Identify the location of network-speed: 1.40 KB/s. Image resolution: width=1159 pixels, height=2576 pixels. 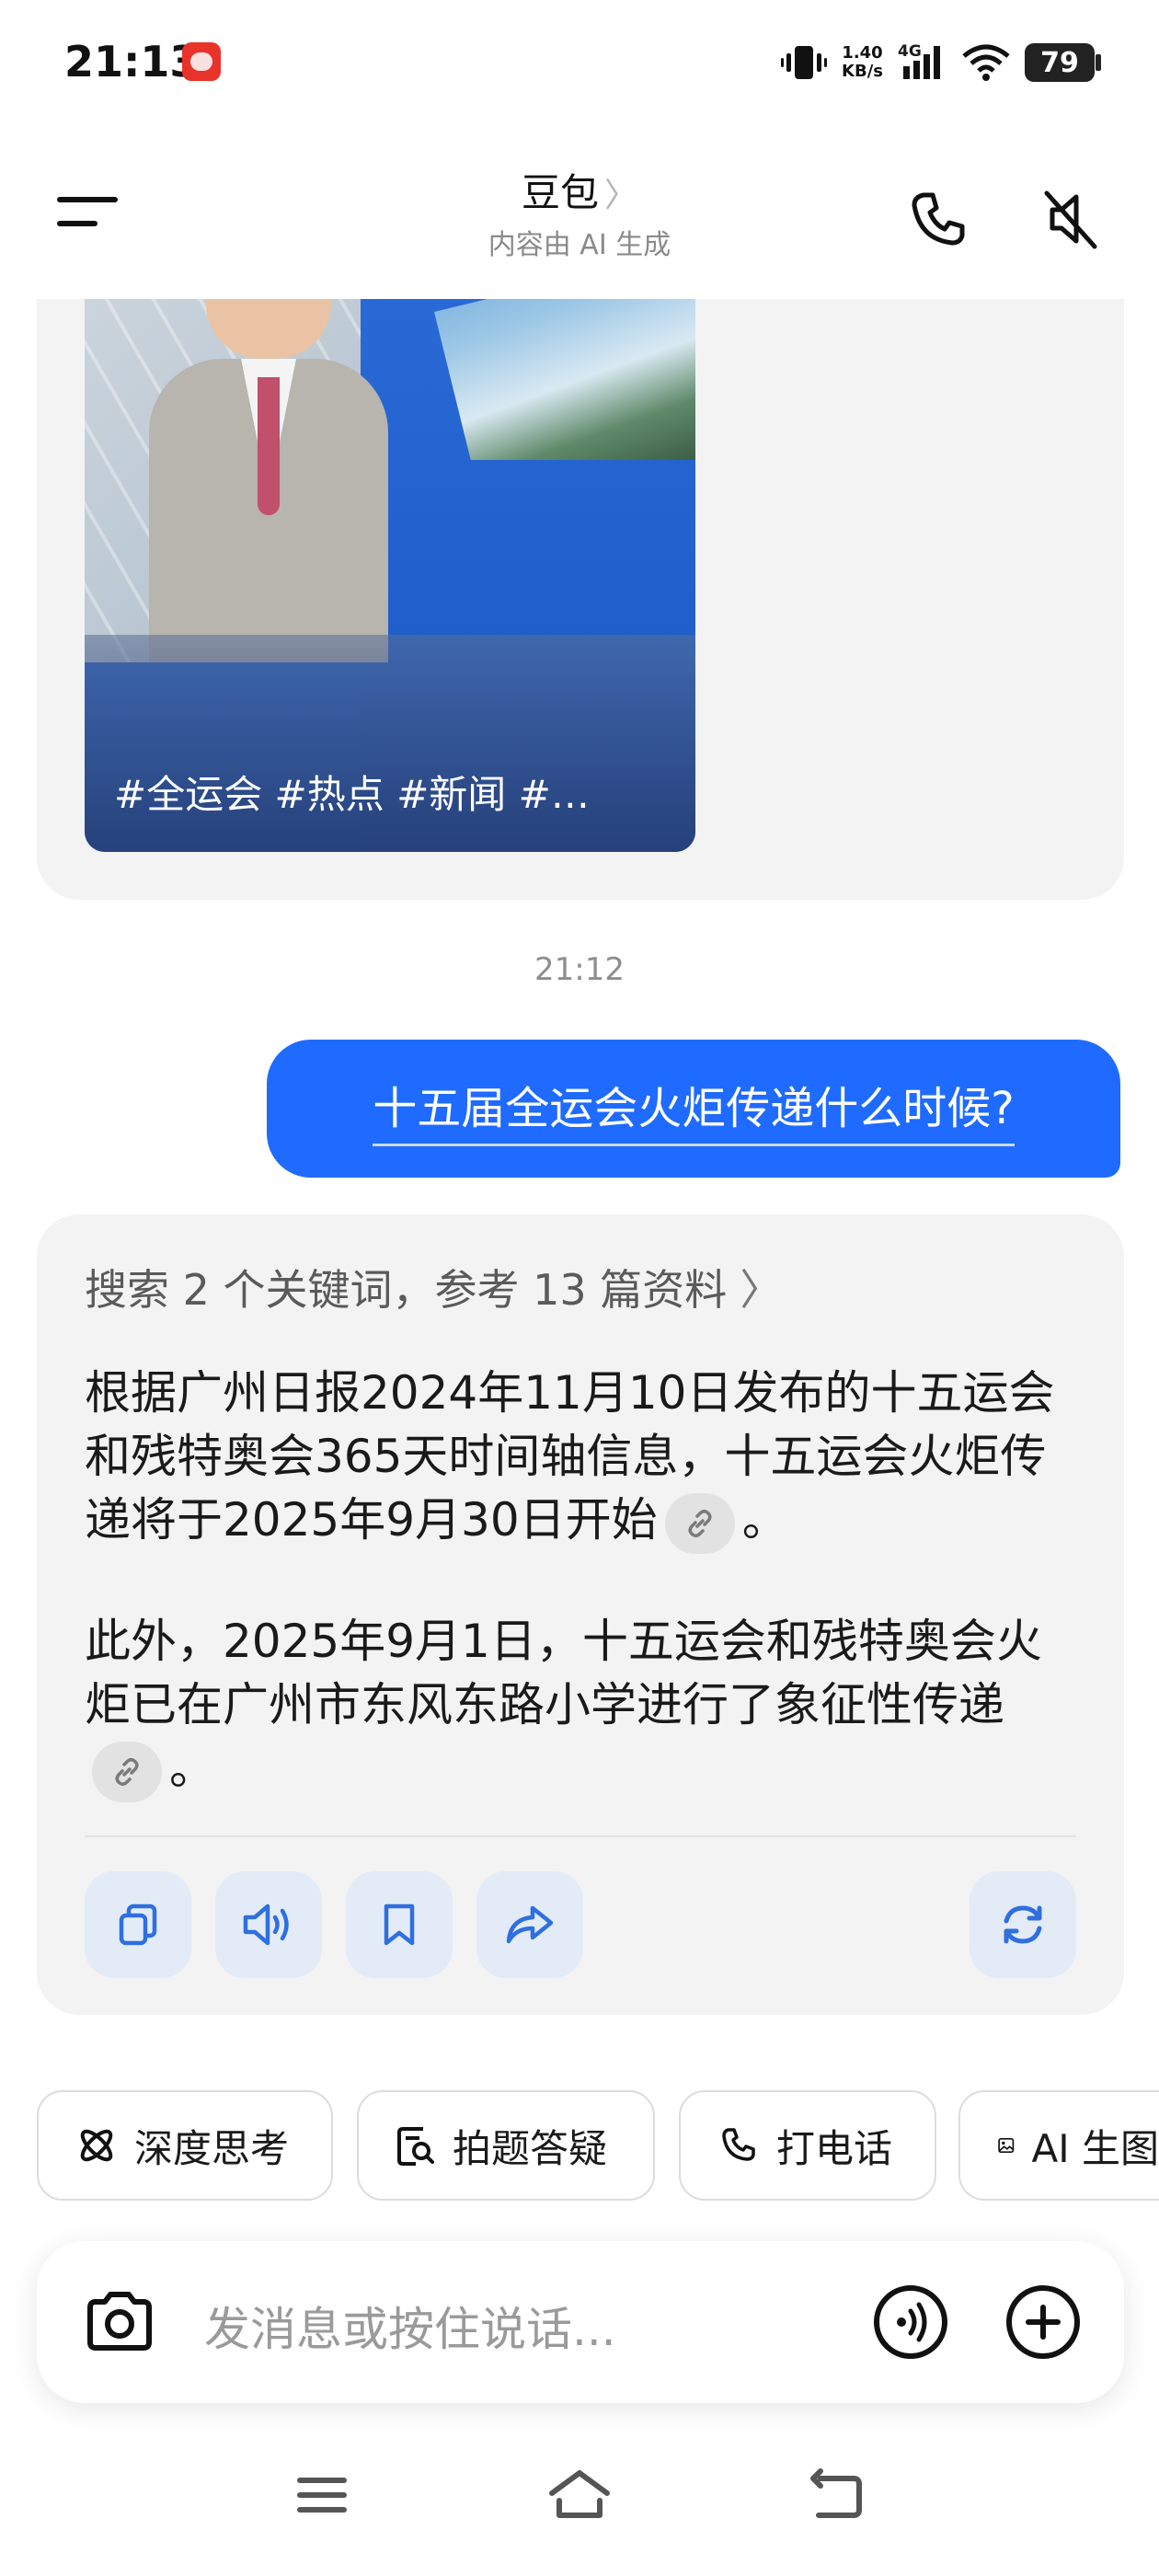
(862, 62).